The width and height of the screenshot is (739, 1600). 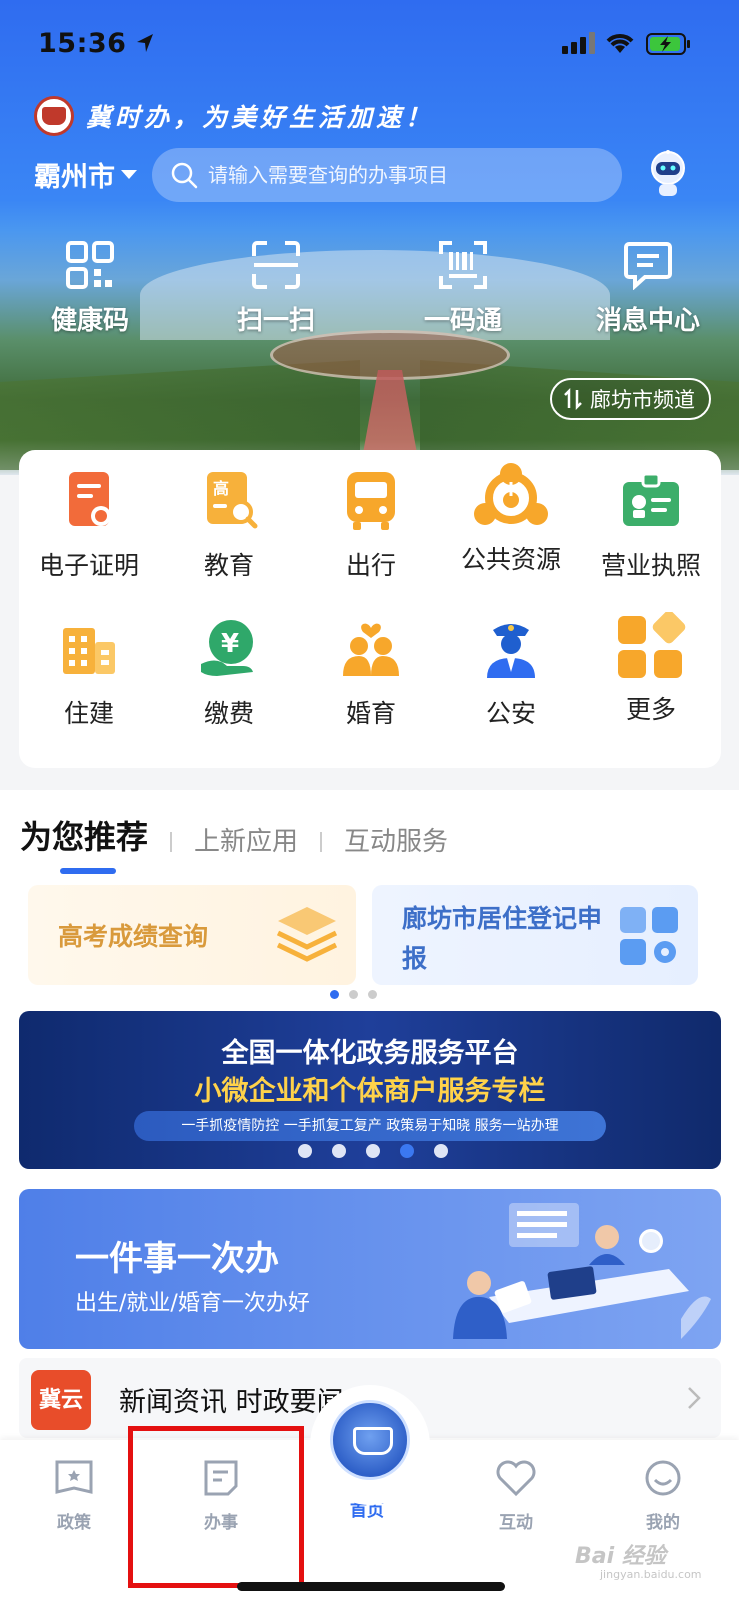 I want to click on public-resource-icon, so click(x=511, y=497).